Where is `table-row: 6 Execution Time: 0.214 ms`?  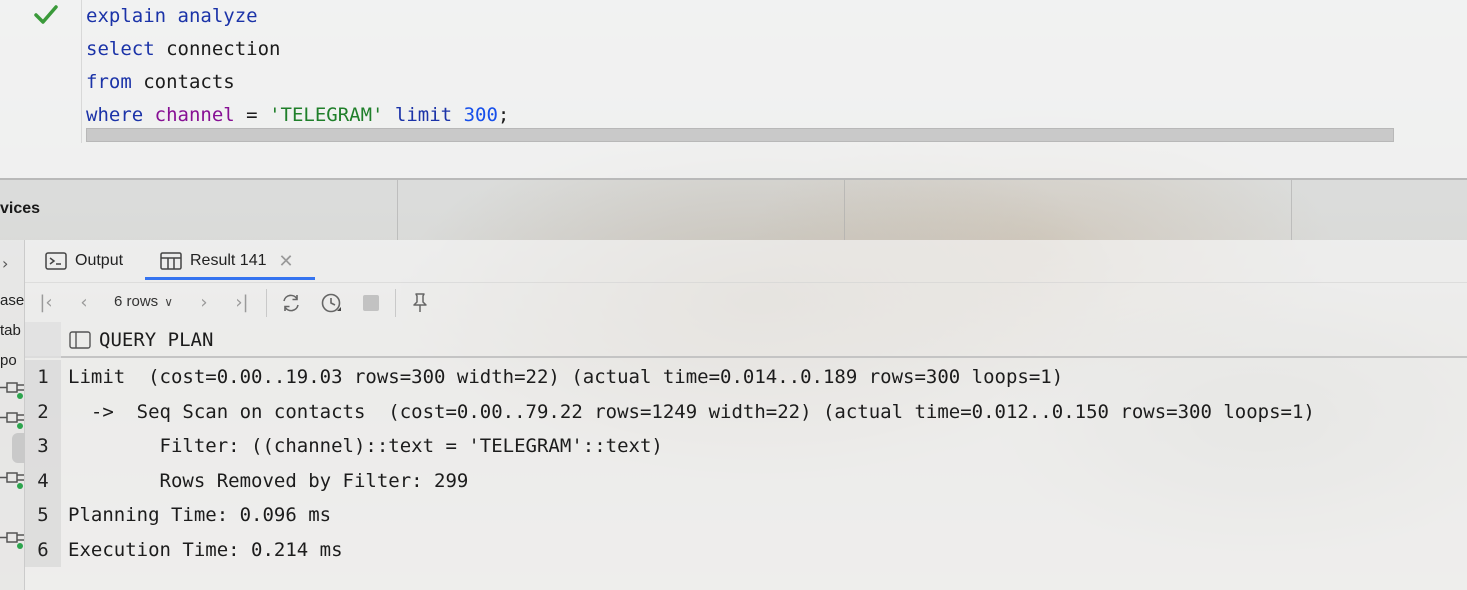 table-row: 6 Execution Time: 0.214 ms is located at coordinates (746, 550).